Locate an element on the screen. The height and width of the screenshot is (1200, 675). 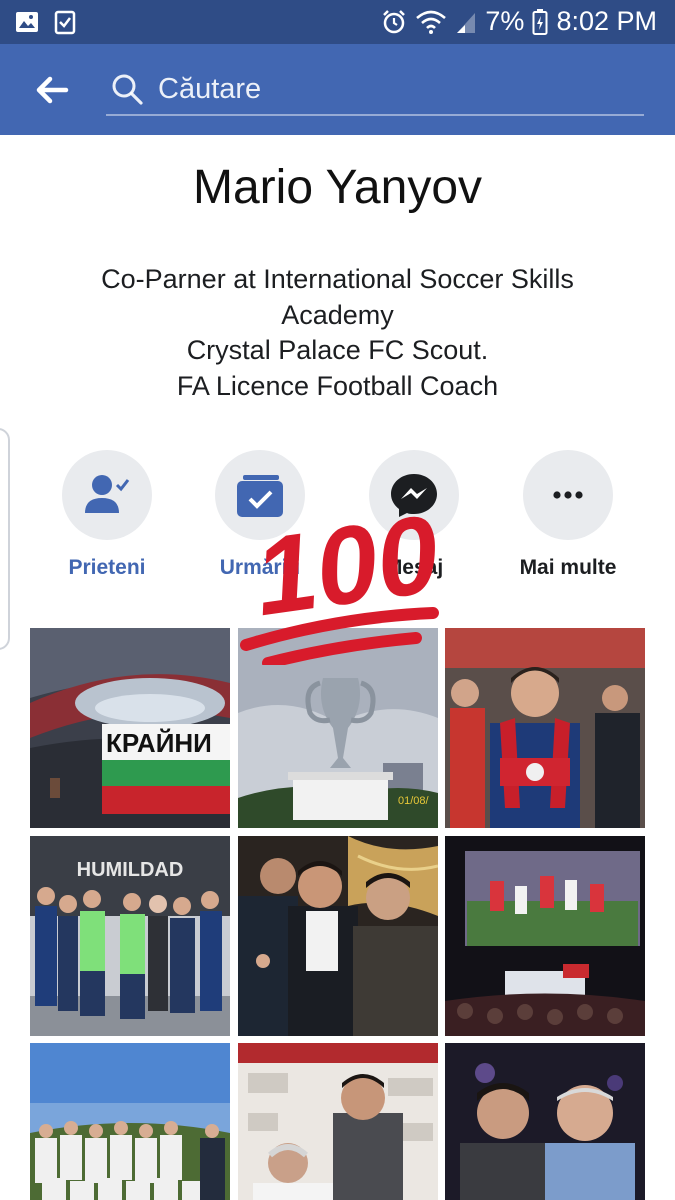
screen-event-image is located at coordinates (545, 936).